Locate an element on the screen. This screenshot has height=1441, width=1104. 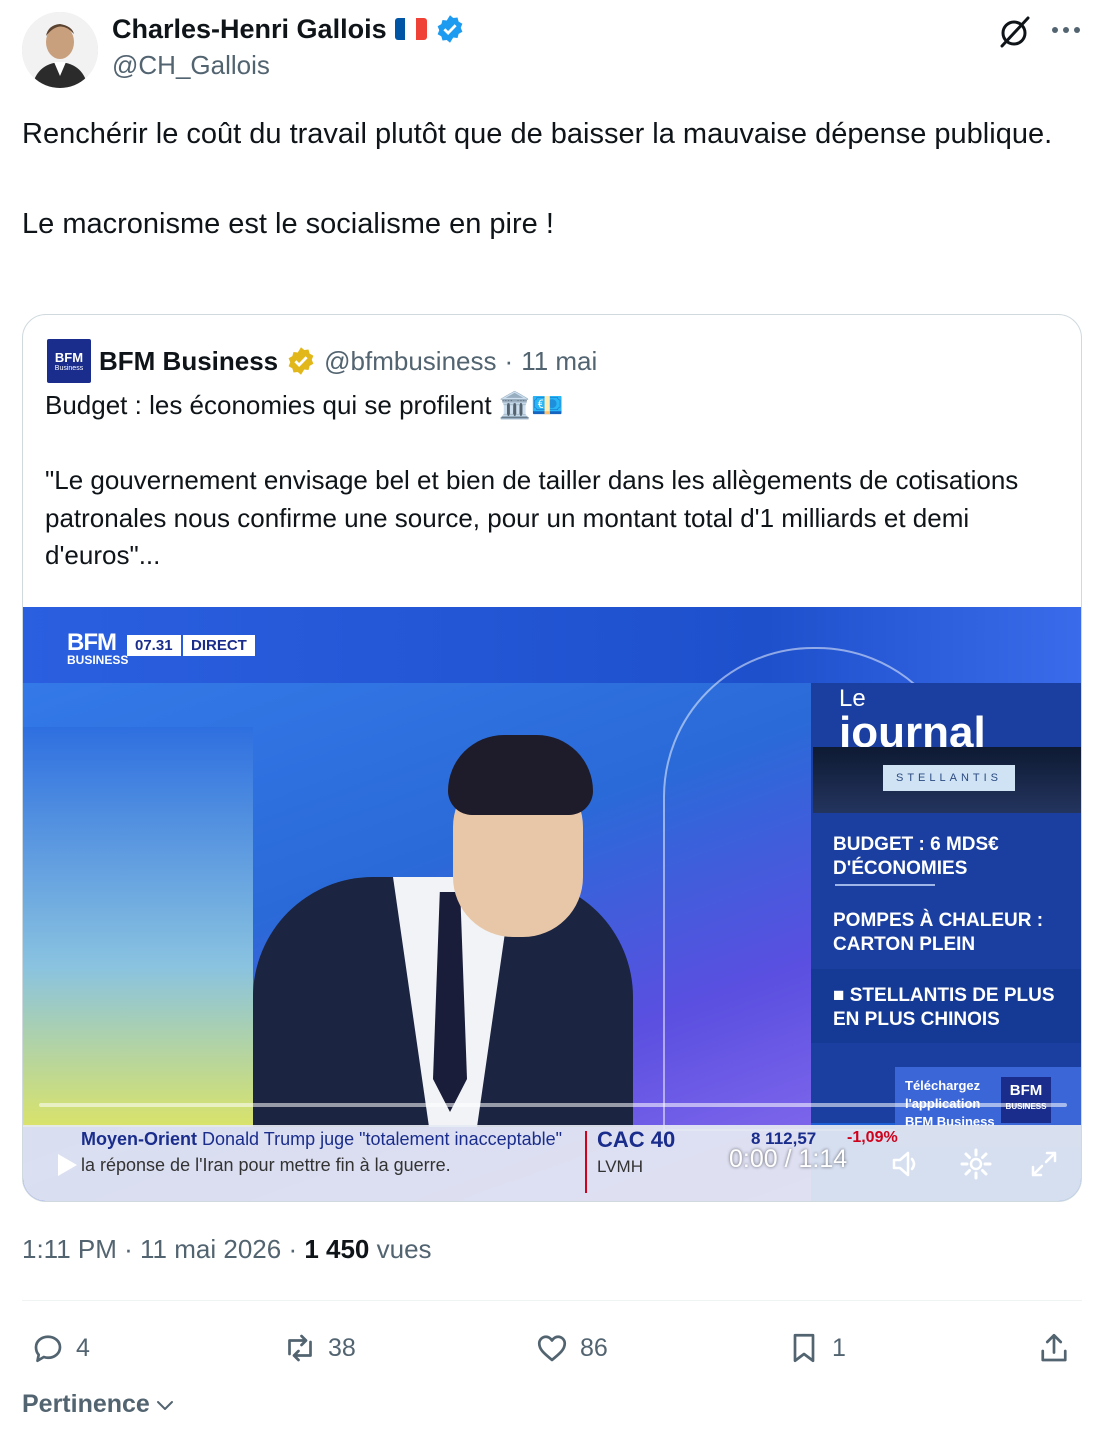
video-top-bar is located at coordinates (552, 645).